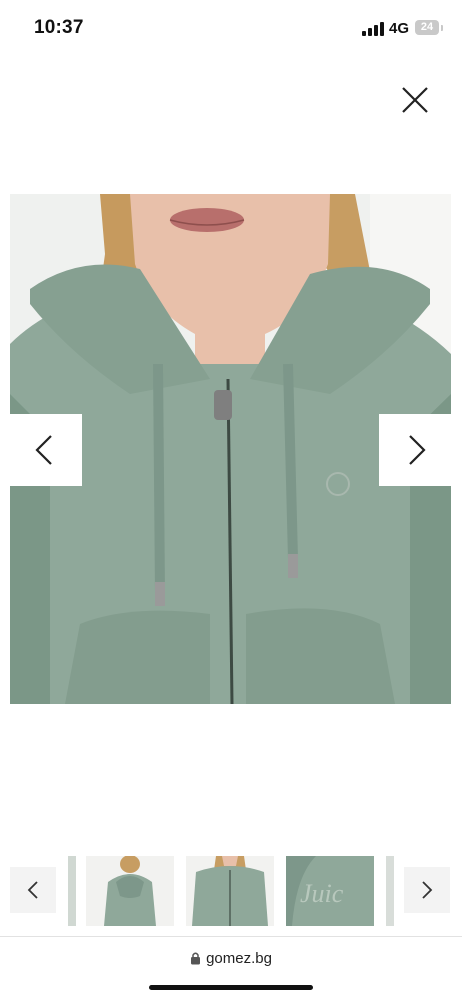 The image size is (462, 1000). I want to click on network-type: 4G, so click(399, 28).